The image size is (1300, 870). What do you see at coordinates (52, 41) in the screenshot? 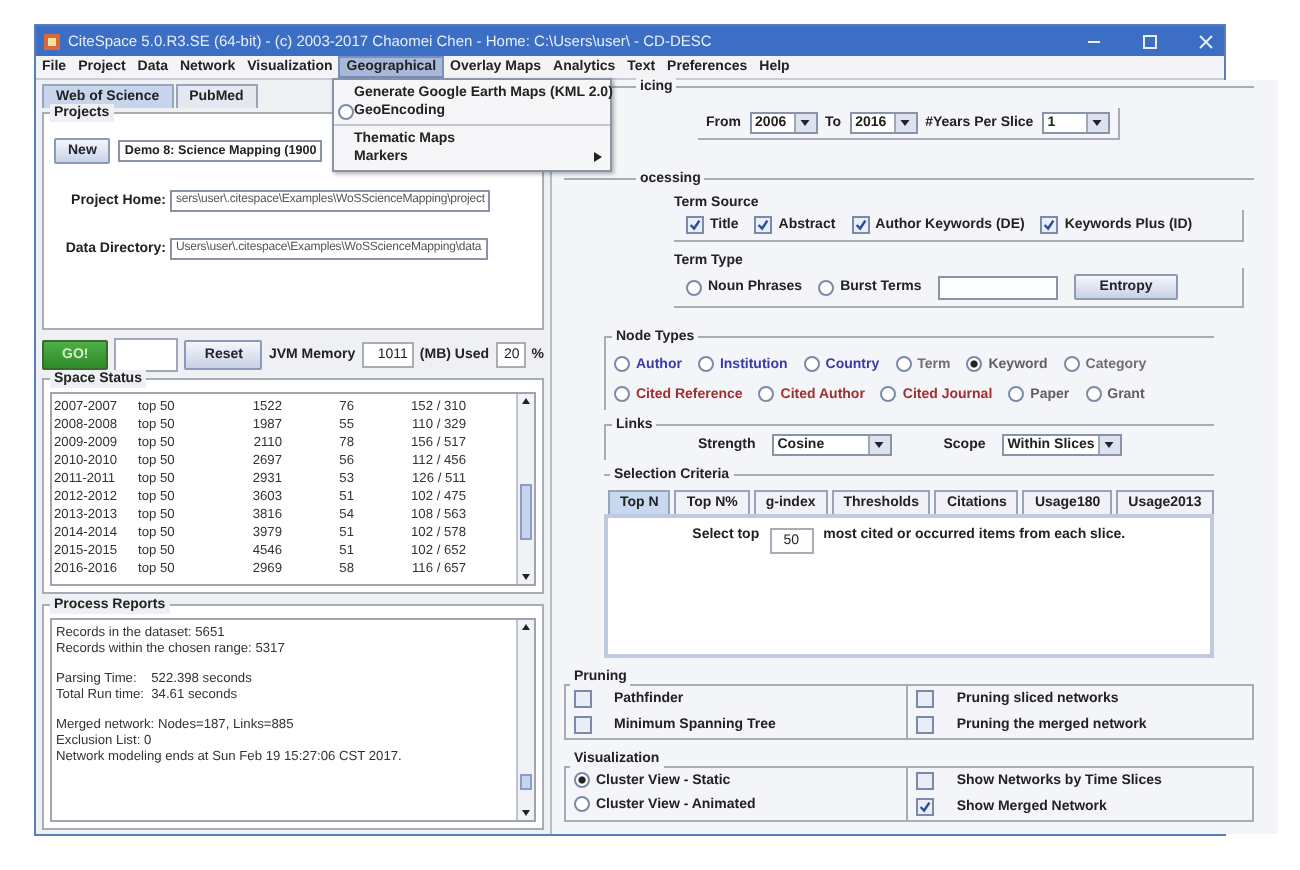
I see `app-icon` at bounding box center [52, 41].